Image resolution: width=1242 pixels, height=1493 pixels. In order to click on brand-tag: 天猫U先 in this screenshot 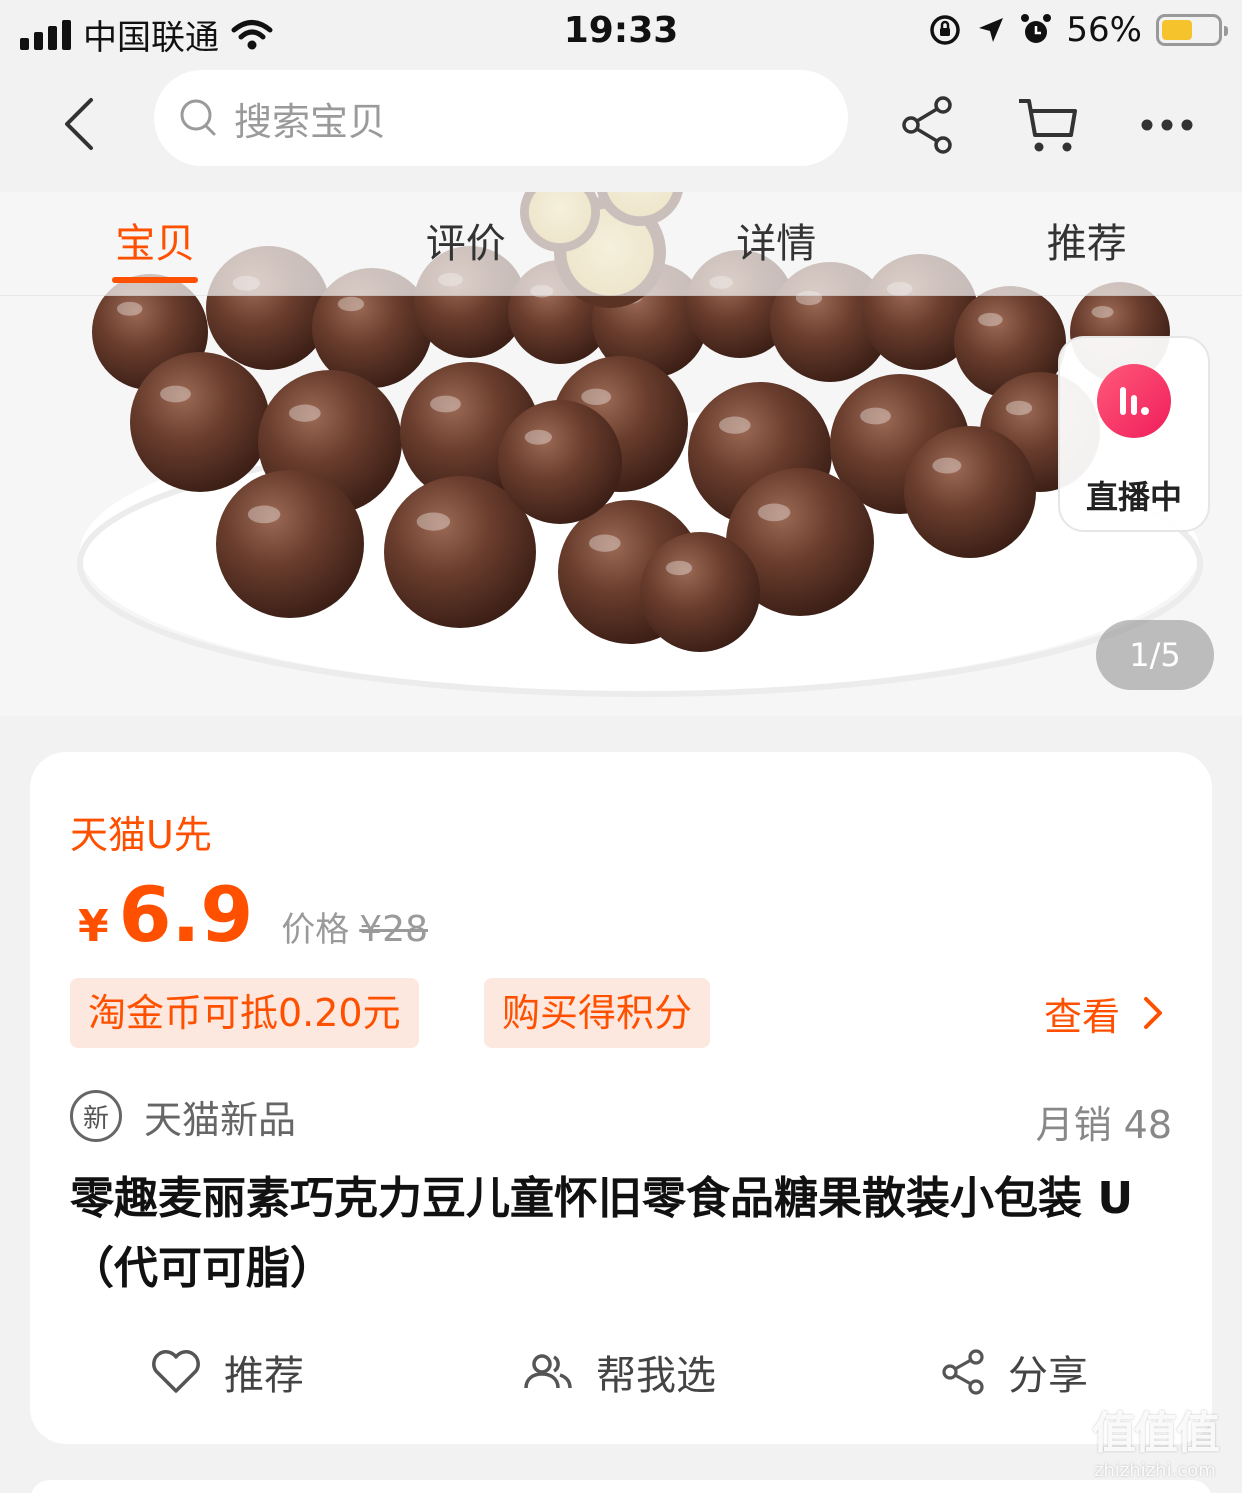, I will do `click(141, 835)`.